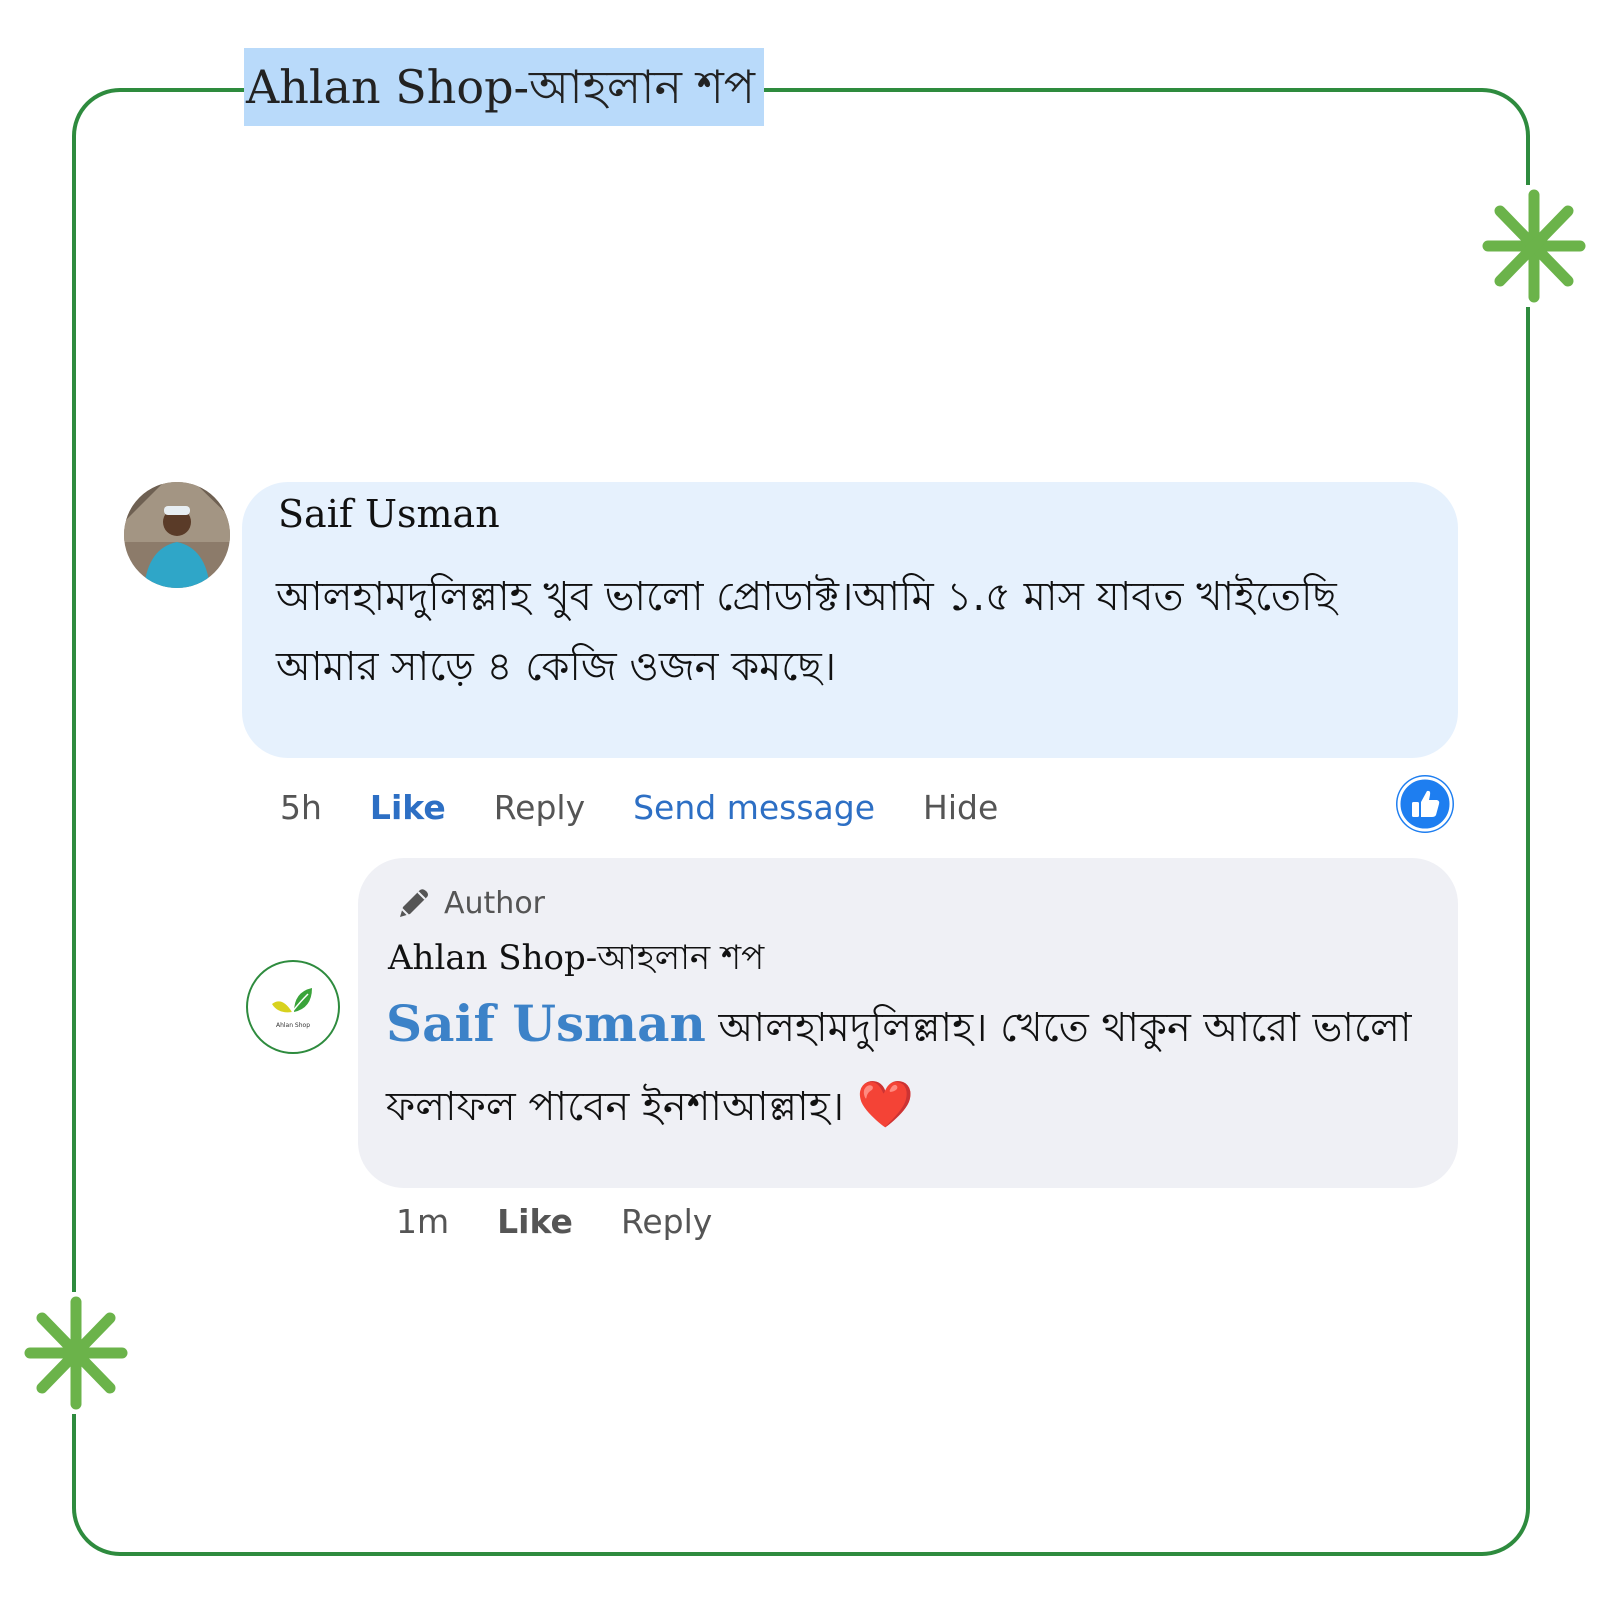  I want to click on thumbs-up-icon, so click(1425, 804).